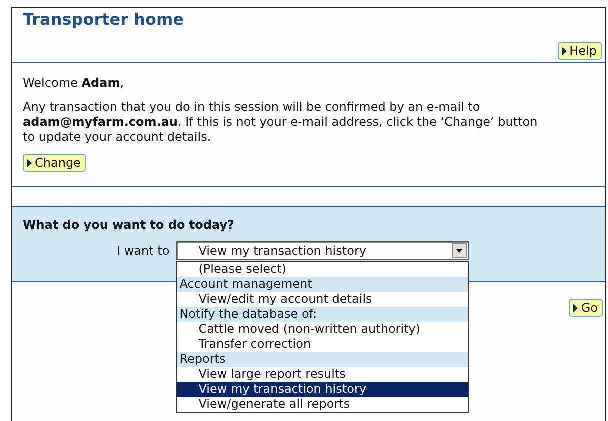 This screenshot has height=421, width=608. I want to click on message-text: Any transaction that you do in this session will be confirmed by an e-mail to adam@myfarm.com.au. If this is not your e-mail address, click the ‘Change’ button to update your account details., so click(281, 122).